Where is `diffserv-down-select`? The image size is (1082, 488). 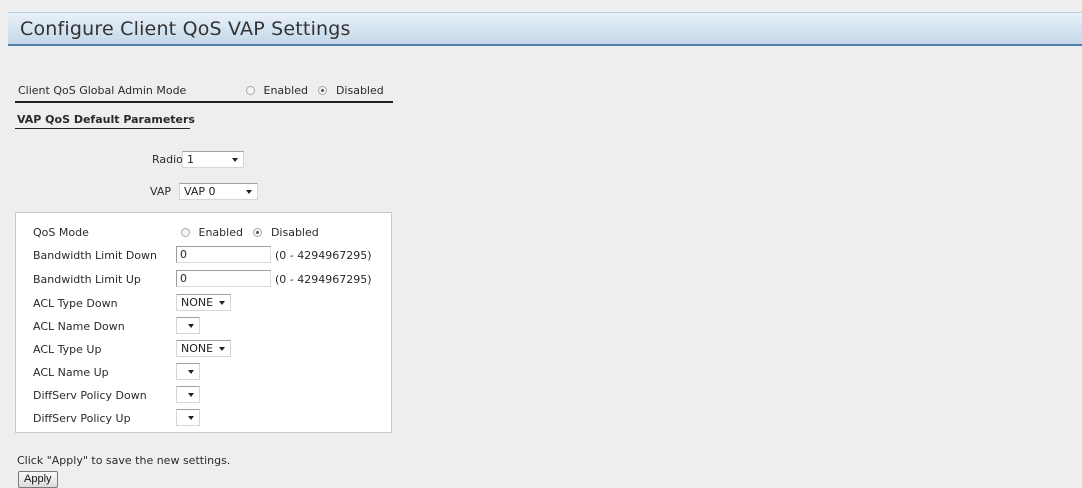 diffserv-down-select is located at coordinates (188, 394).